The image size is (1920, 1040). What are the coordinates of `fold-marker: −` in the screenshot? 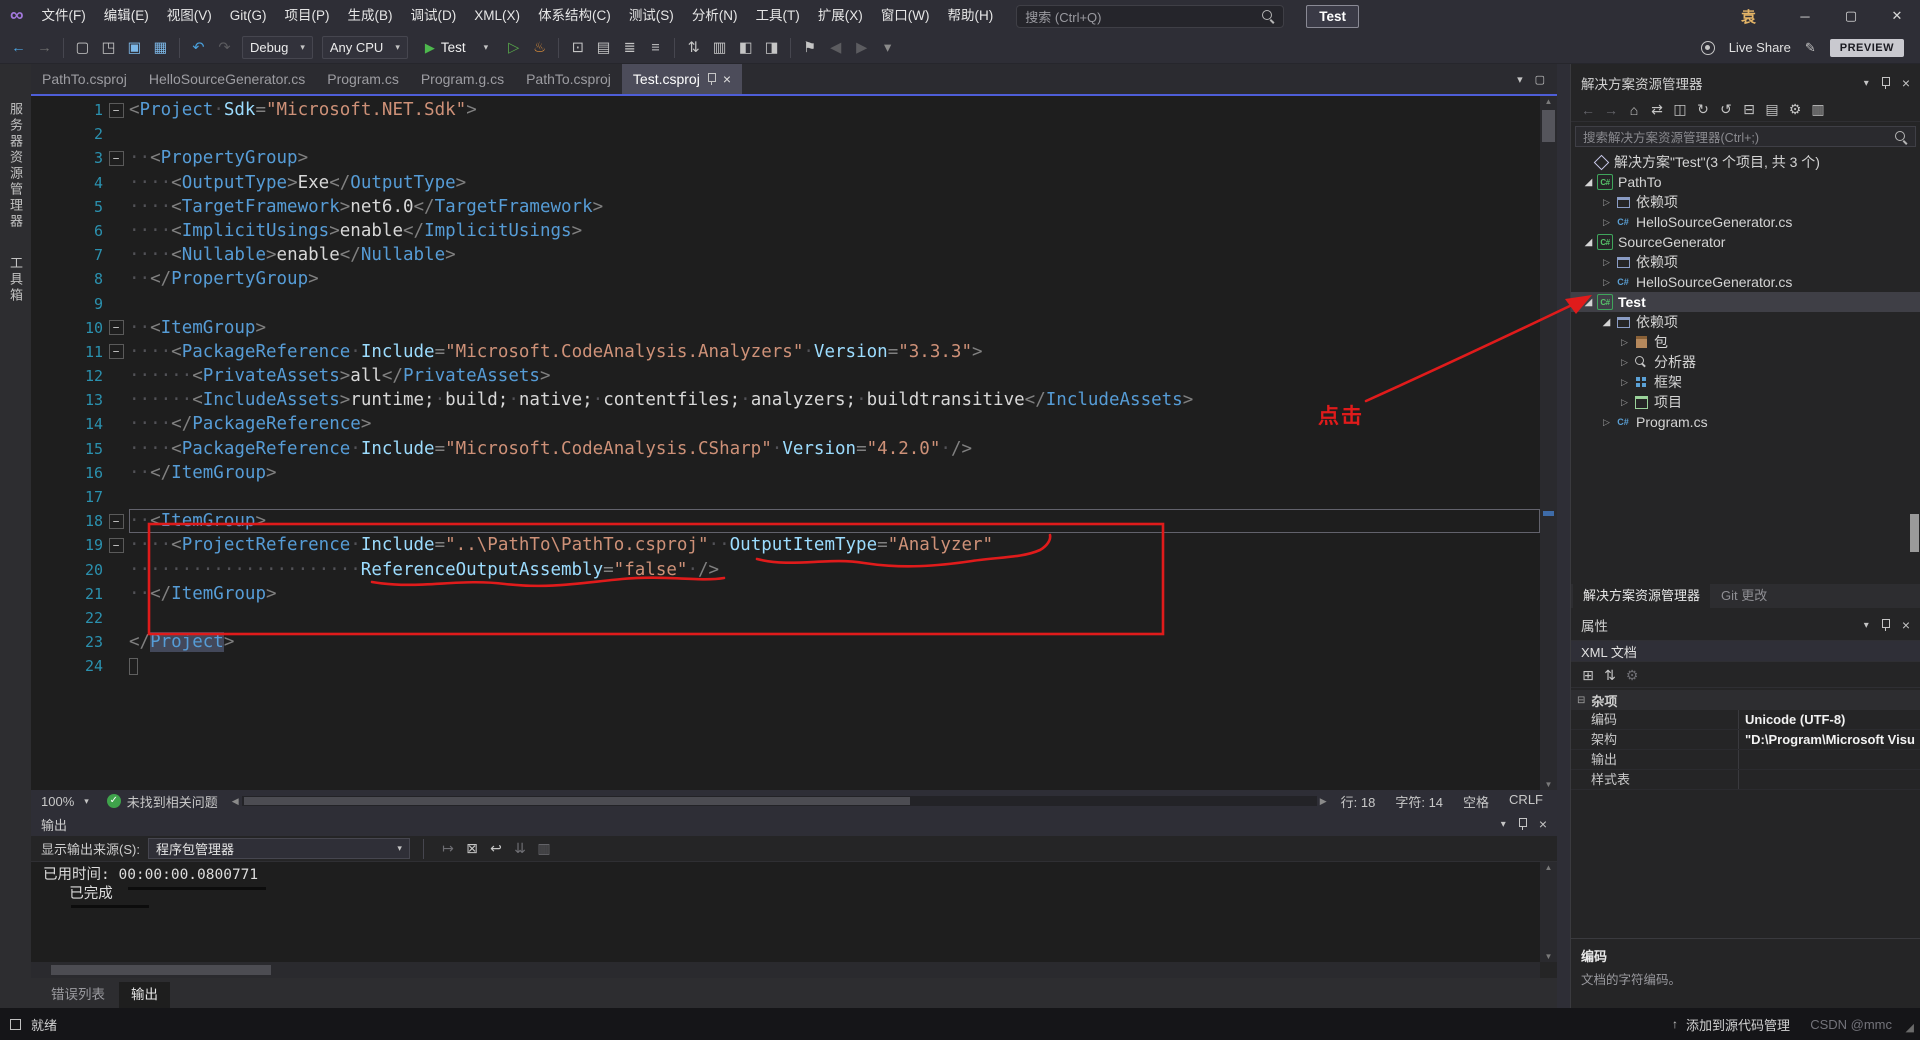 It's located at (116, 158).